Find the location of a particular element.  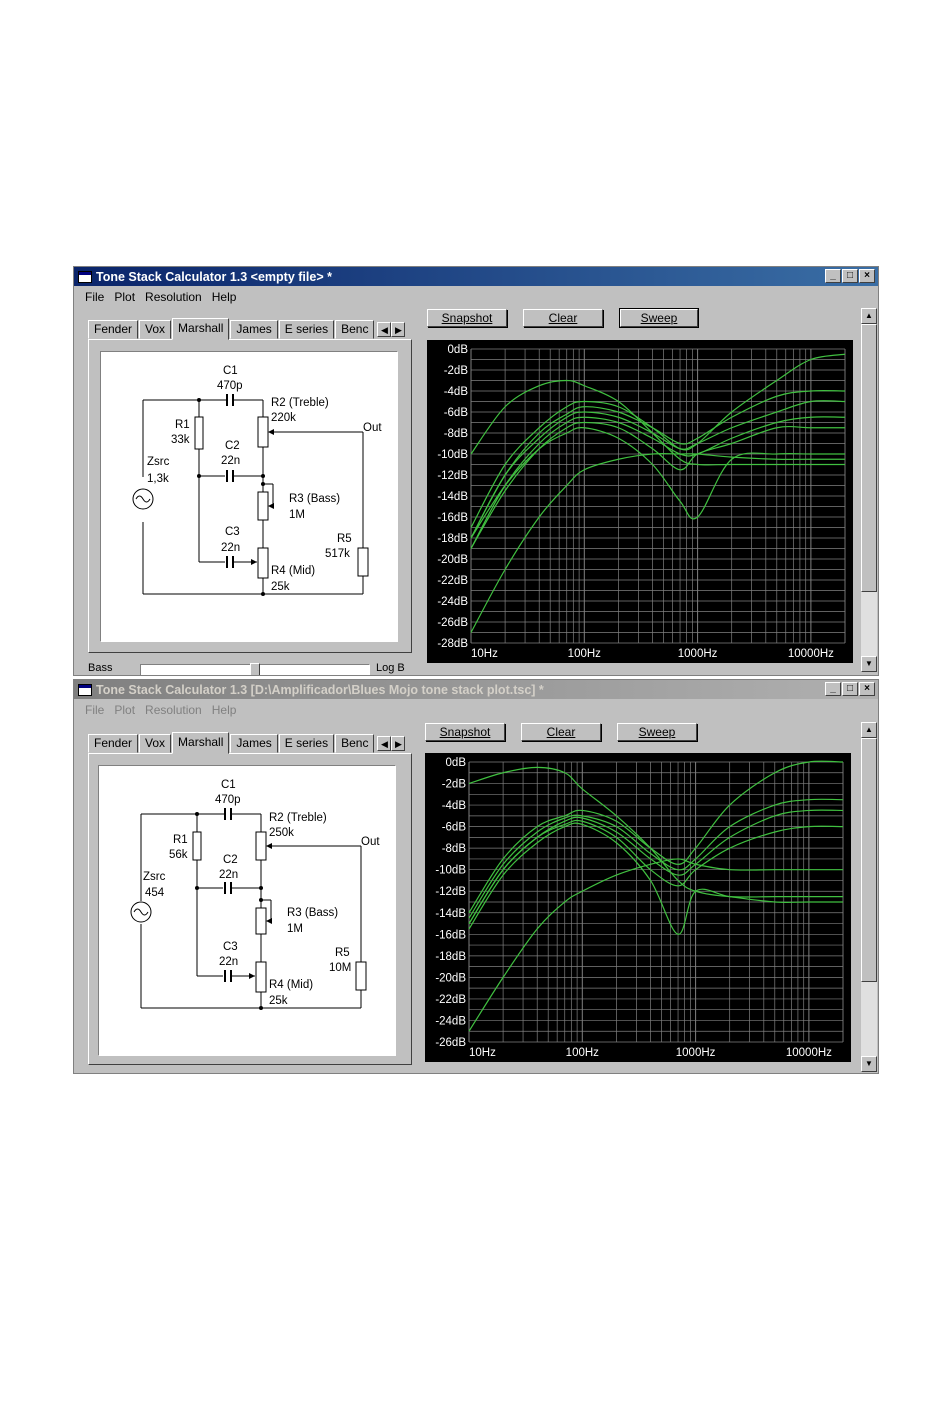

zsrc-label: Zsrc is located at coordinates (158, 462).